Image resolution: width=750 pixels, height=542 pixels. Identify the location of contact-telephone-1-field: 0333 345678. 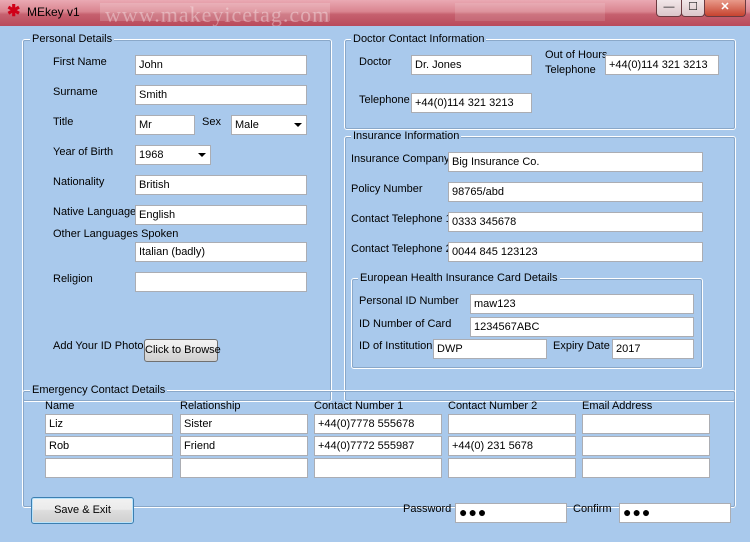
(575, 222).